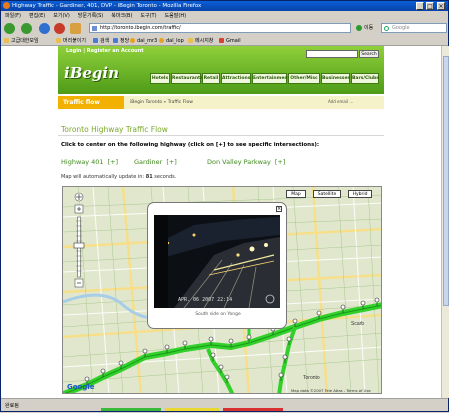 This screenshot has height=413, width=449. Describe the element at coordinates (335, 78) in the screenshot. I see `category-businesses: Businesses` at that location.